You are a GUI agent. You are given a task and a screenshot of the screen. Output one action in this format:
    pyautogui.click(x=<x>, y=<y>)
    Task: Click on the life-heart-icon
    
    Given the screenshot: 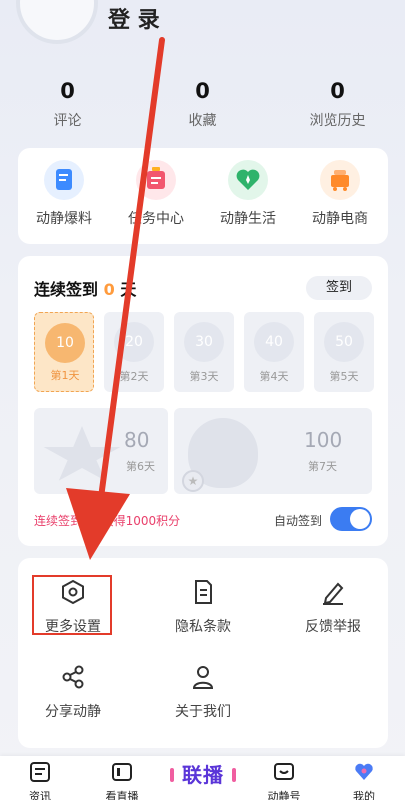 What is the action you would take?
    pyautogui.click(x=248, y=180)
    